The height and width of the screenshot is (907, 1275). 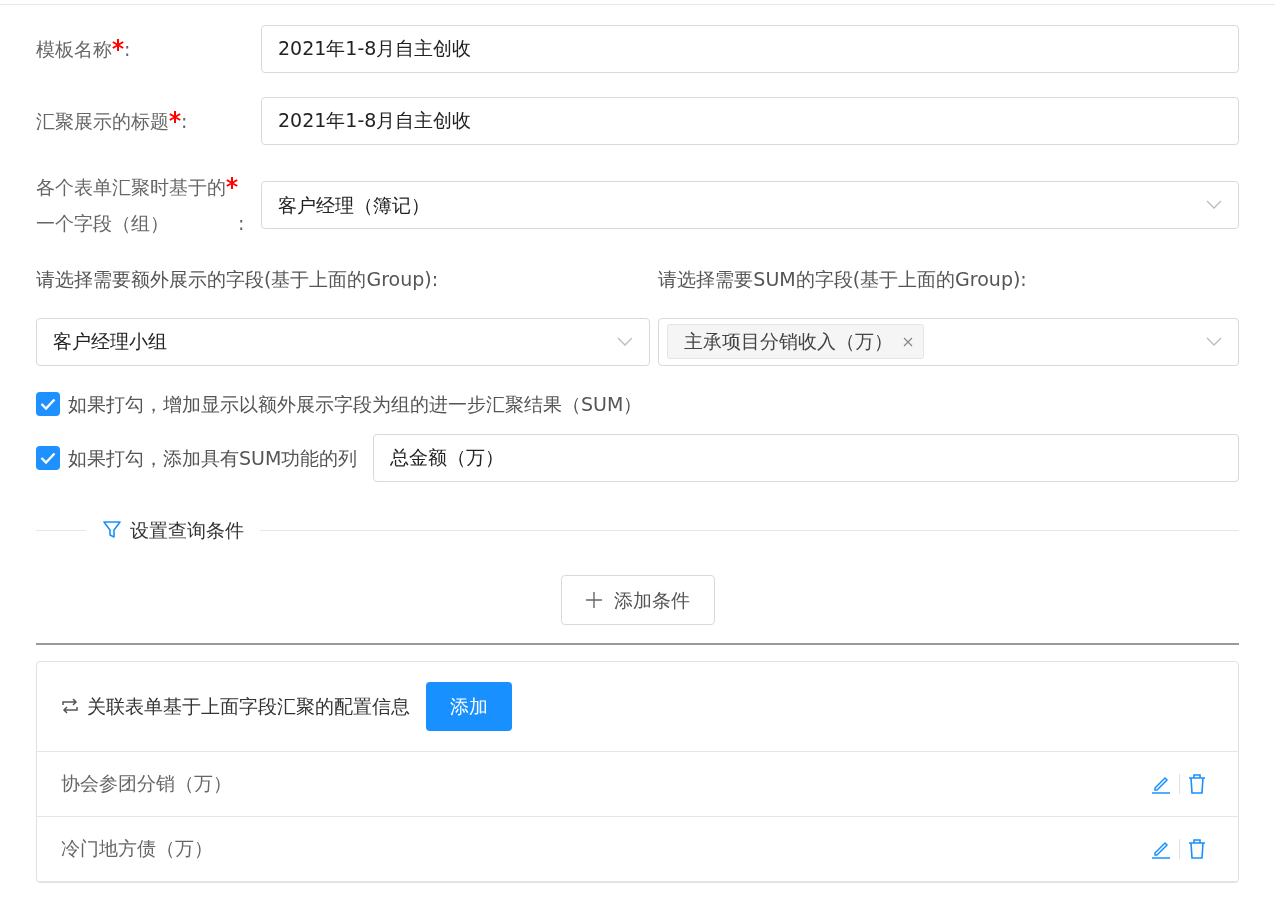 What do you see at coordinates (806, 458) in the screenshot?
I see `text-input: 总金额（万）` at bounding box center [806, 458].